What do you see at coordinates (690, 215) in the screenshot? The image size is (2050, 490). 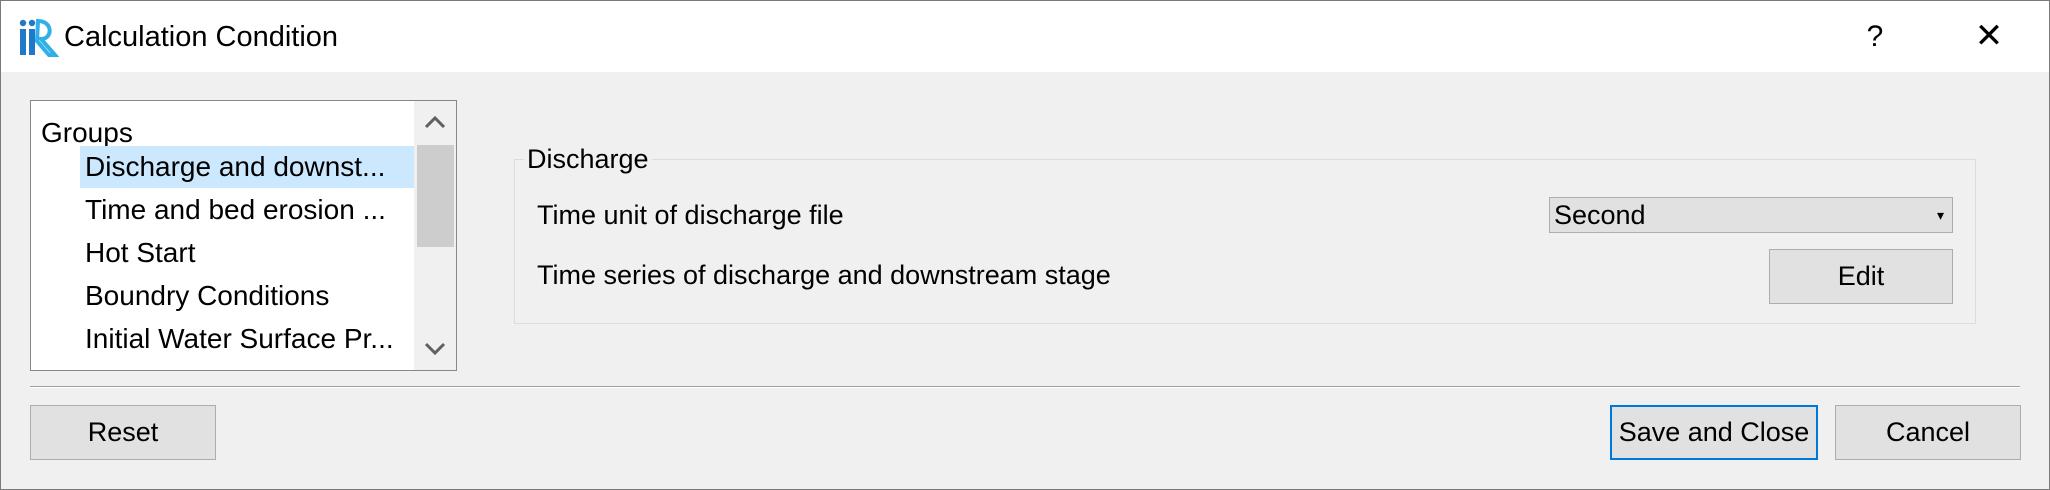 I see `time-unit-label: Time unit of discharge file` at bounding box center [690, 215].